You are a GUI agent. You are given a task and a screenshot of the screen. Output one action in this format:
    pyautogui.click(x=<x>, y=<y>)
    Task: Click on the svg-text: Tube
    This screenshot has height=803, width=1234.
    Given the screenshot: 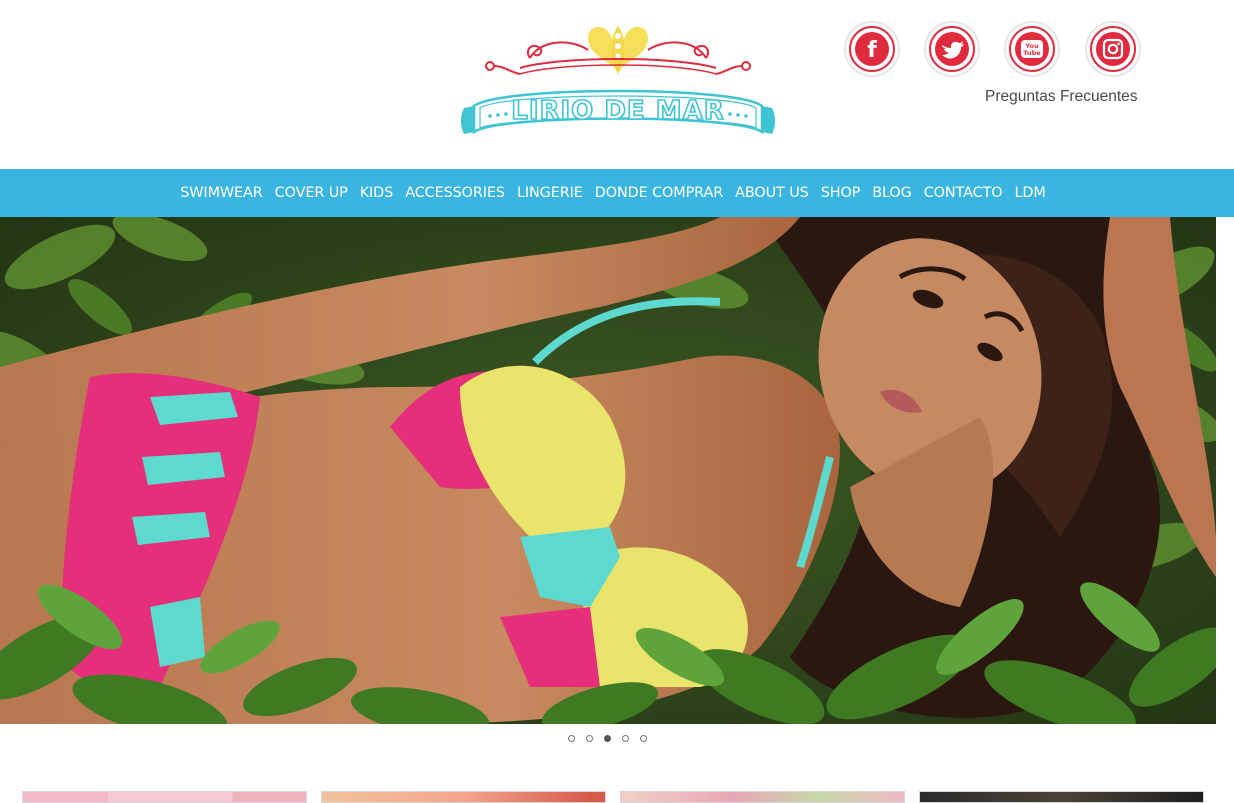 What is the action you would take?
    pyautogui.click(x=1032, y=53)
    